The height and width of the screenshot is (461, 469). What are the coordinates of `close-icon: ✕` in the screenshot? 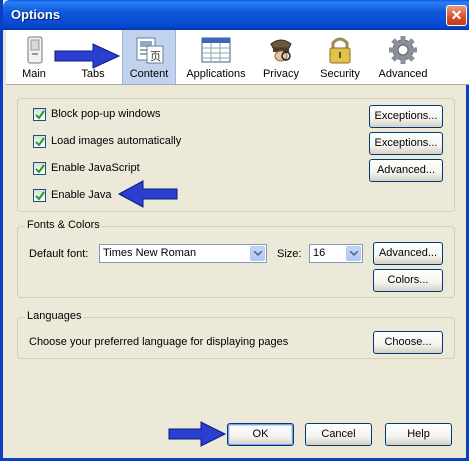 It's located at (456, 15).